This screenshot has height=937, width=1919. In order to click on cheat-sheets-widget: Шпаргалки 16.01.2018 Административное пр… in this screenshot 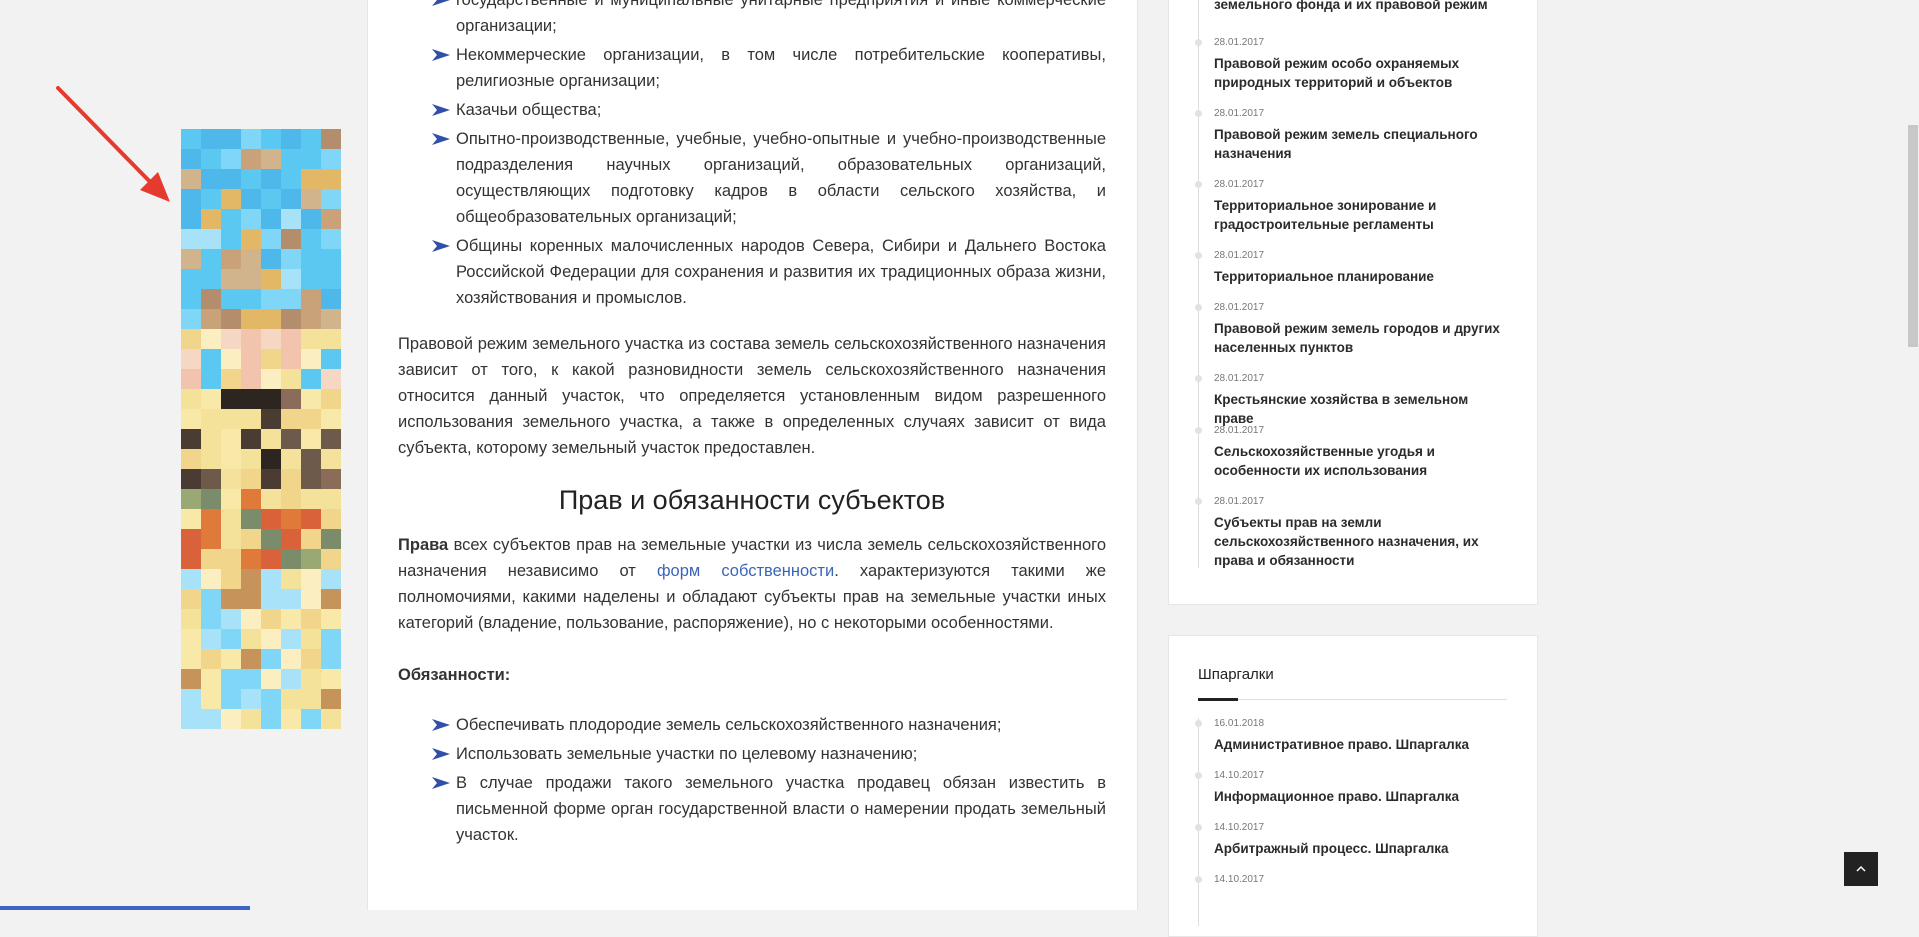, I will do `click(1353, 786)`.